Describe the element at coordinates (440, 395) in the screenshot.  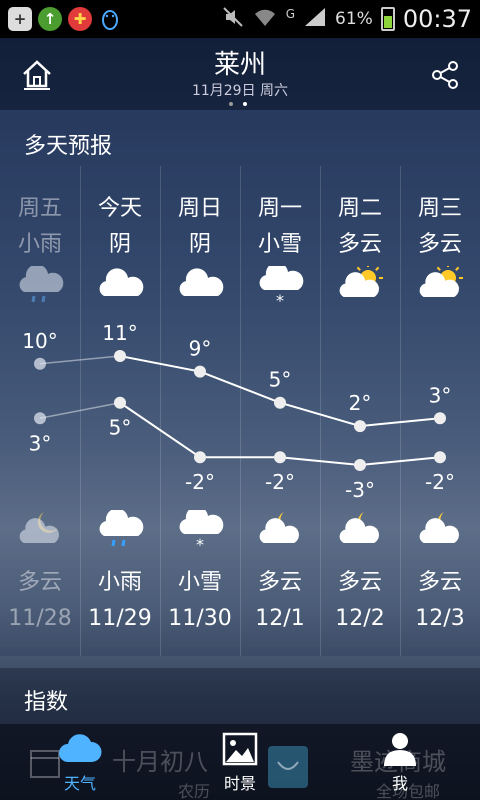
I see `high-temp-label: 3°` at that location.